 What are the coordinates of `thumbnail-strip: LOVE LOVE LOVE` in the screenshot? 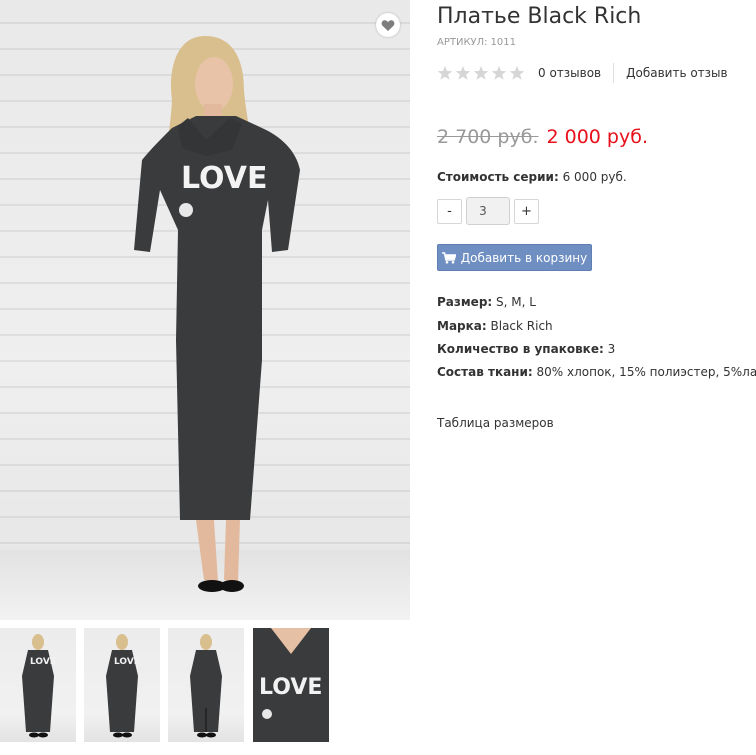 It's located at (205, 685).